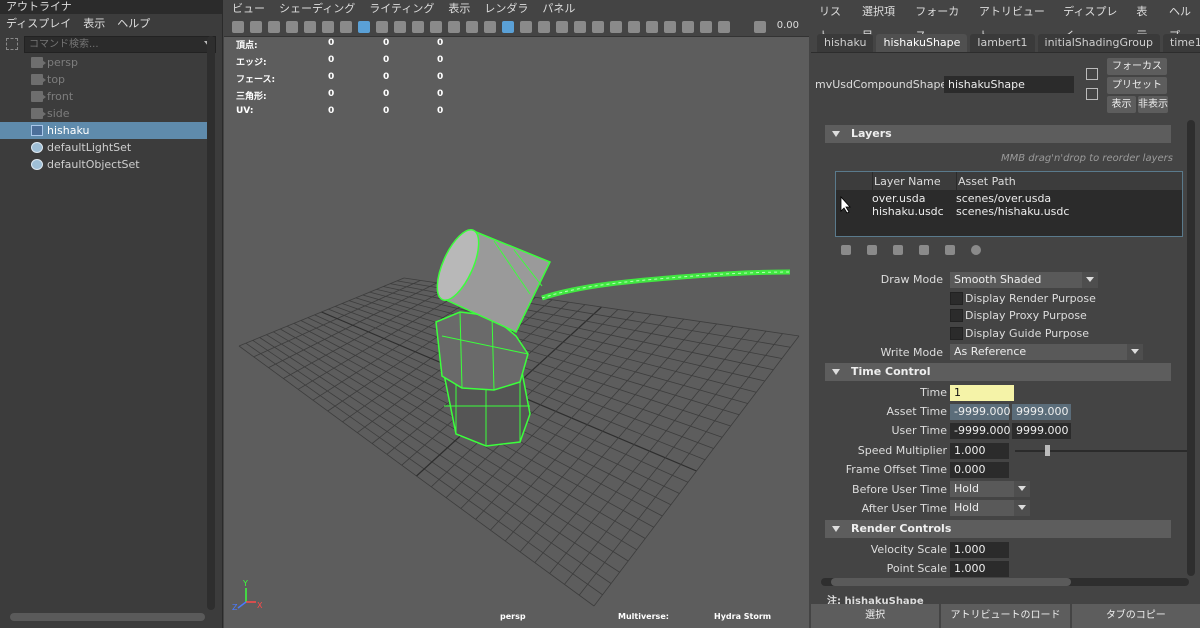  I want to click on pencil-icon, so click(346, 27).